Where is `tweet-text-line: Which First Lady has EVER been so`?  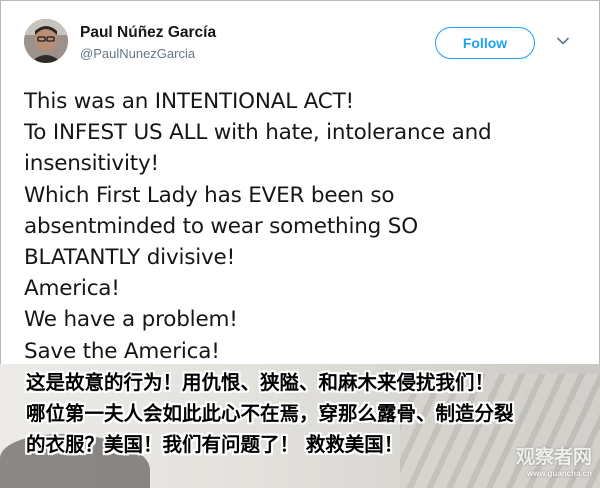 tweet-text-line: Which First Lady has EVER been so is located at coordinates (209, 195).